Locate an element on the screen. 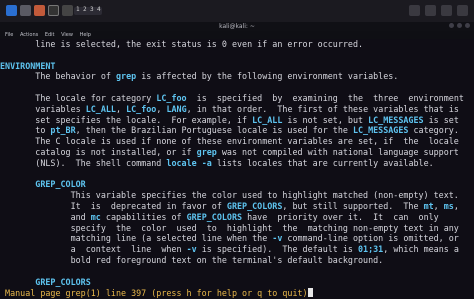  window-titlebar: kali@kali: ~ is located at coordinates (237, 26).